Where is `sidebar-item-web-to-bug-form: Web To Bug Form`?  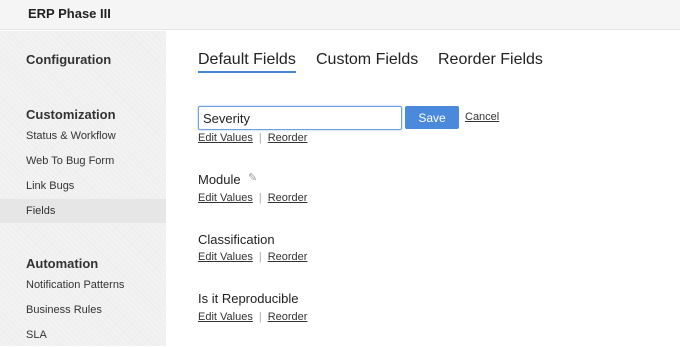
sidebar-item-web-to-bug-form: Web To Bug Form is located at coordinates (83, 161).